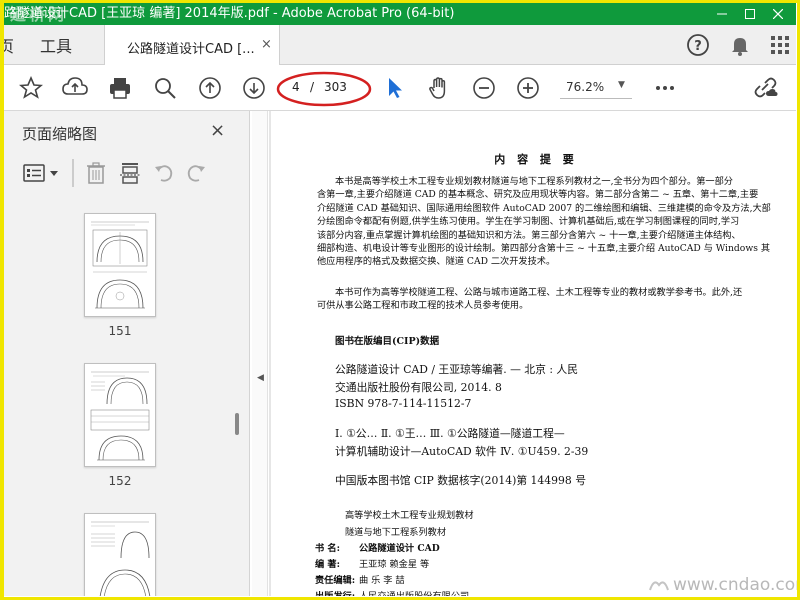 Image resolution: width=800 pixels, height=600 pixels. I want to click on series-line: 高等学校土木工程专业规划教材, so click(409, 515).